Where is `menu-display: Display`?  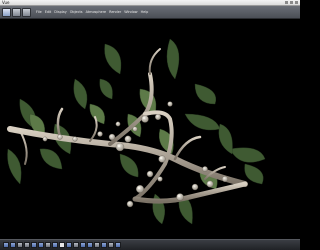
menu-display: Display is located at coordinates (60, 12).